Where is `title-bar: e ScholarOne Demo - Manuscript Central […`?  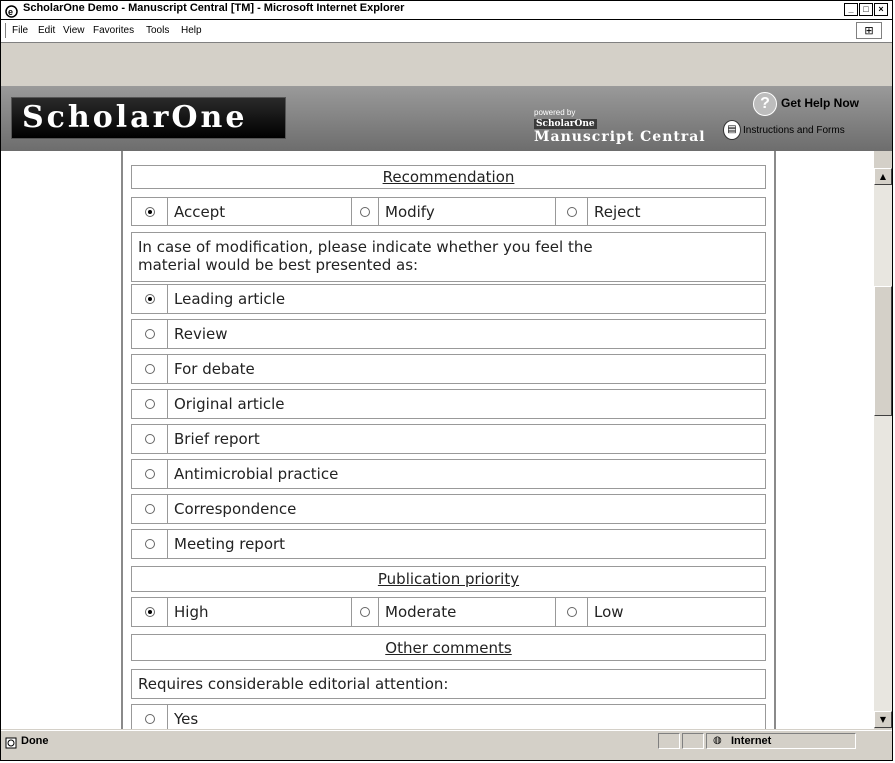 title-bar: e ScholarOne Demo - Manuscript Central [… is located at coordinates (446, 10).